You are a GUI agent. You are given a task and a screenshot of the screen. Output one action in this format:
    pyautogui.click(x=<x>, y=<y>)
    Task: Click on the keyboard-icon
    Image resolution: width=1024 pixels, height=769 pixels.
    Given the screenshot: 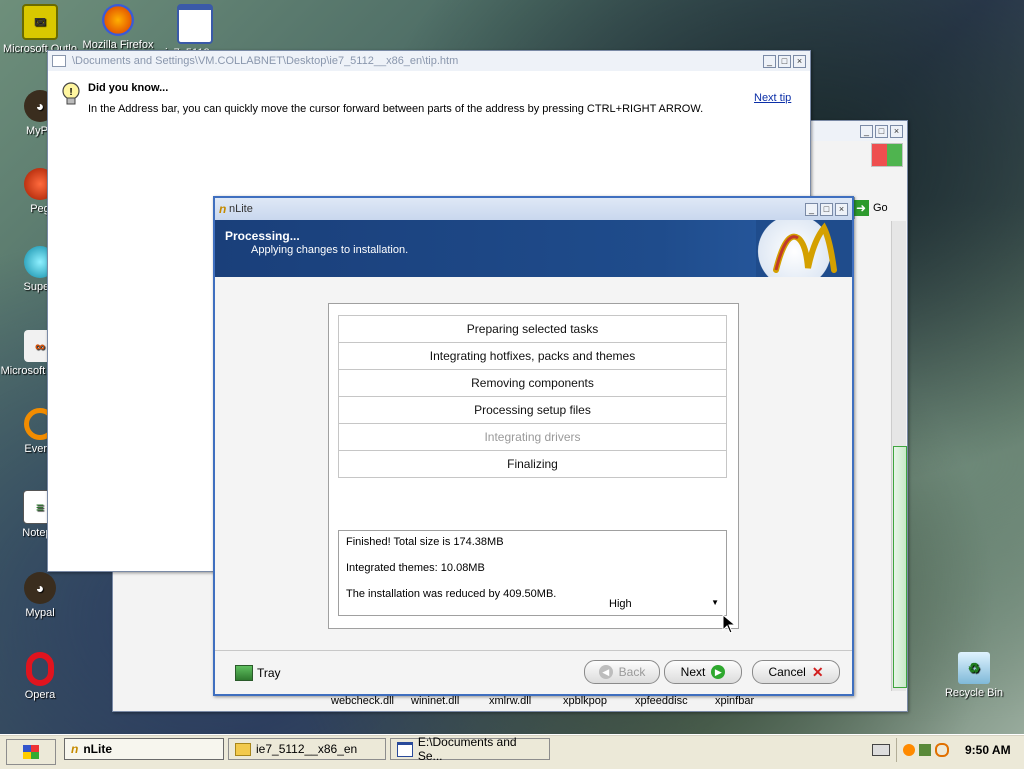 What is the action you would take?
    pyautogui.click(x=881, y=750)
    